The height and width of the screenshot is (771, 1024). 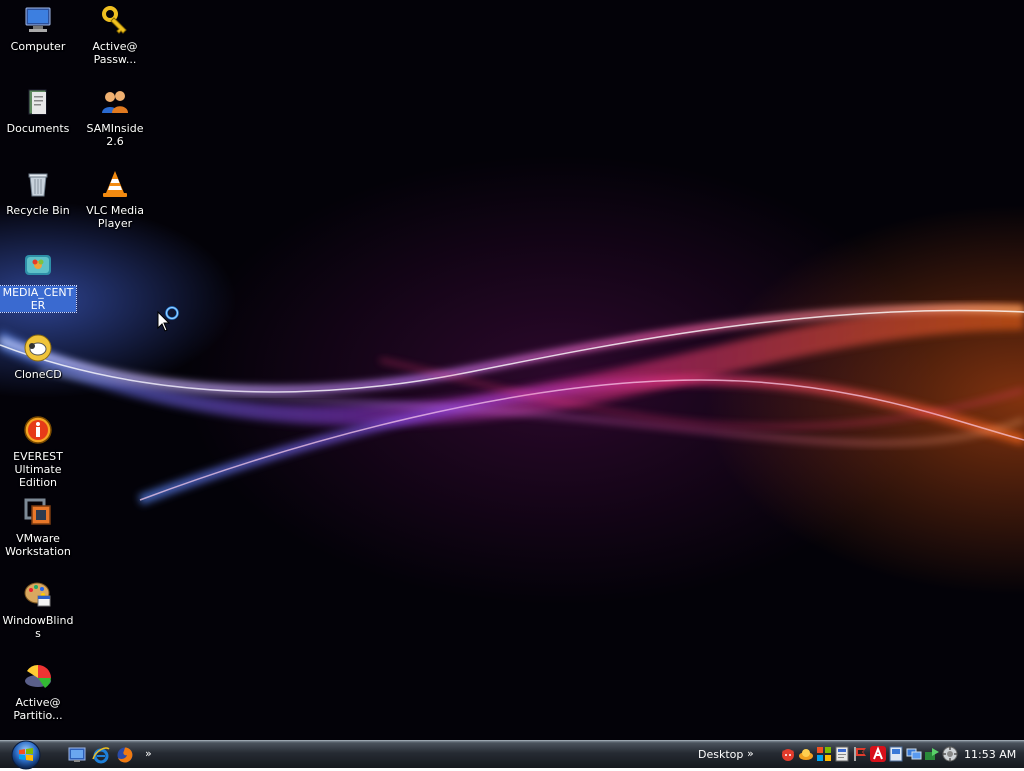 What do you see at coordinates (860, 754) in the screenshot?
I see `flag-icon` at bounding box center [860, 754].